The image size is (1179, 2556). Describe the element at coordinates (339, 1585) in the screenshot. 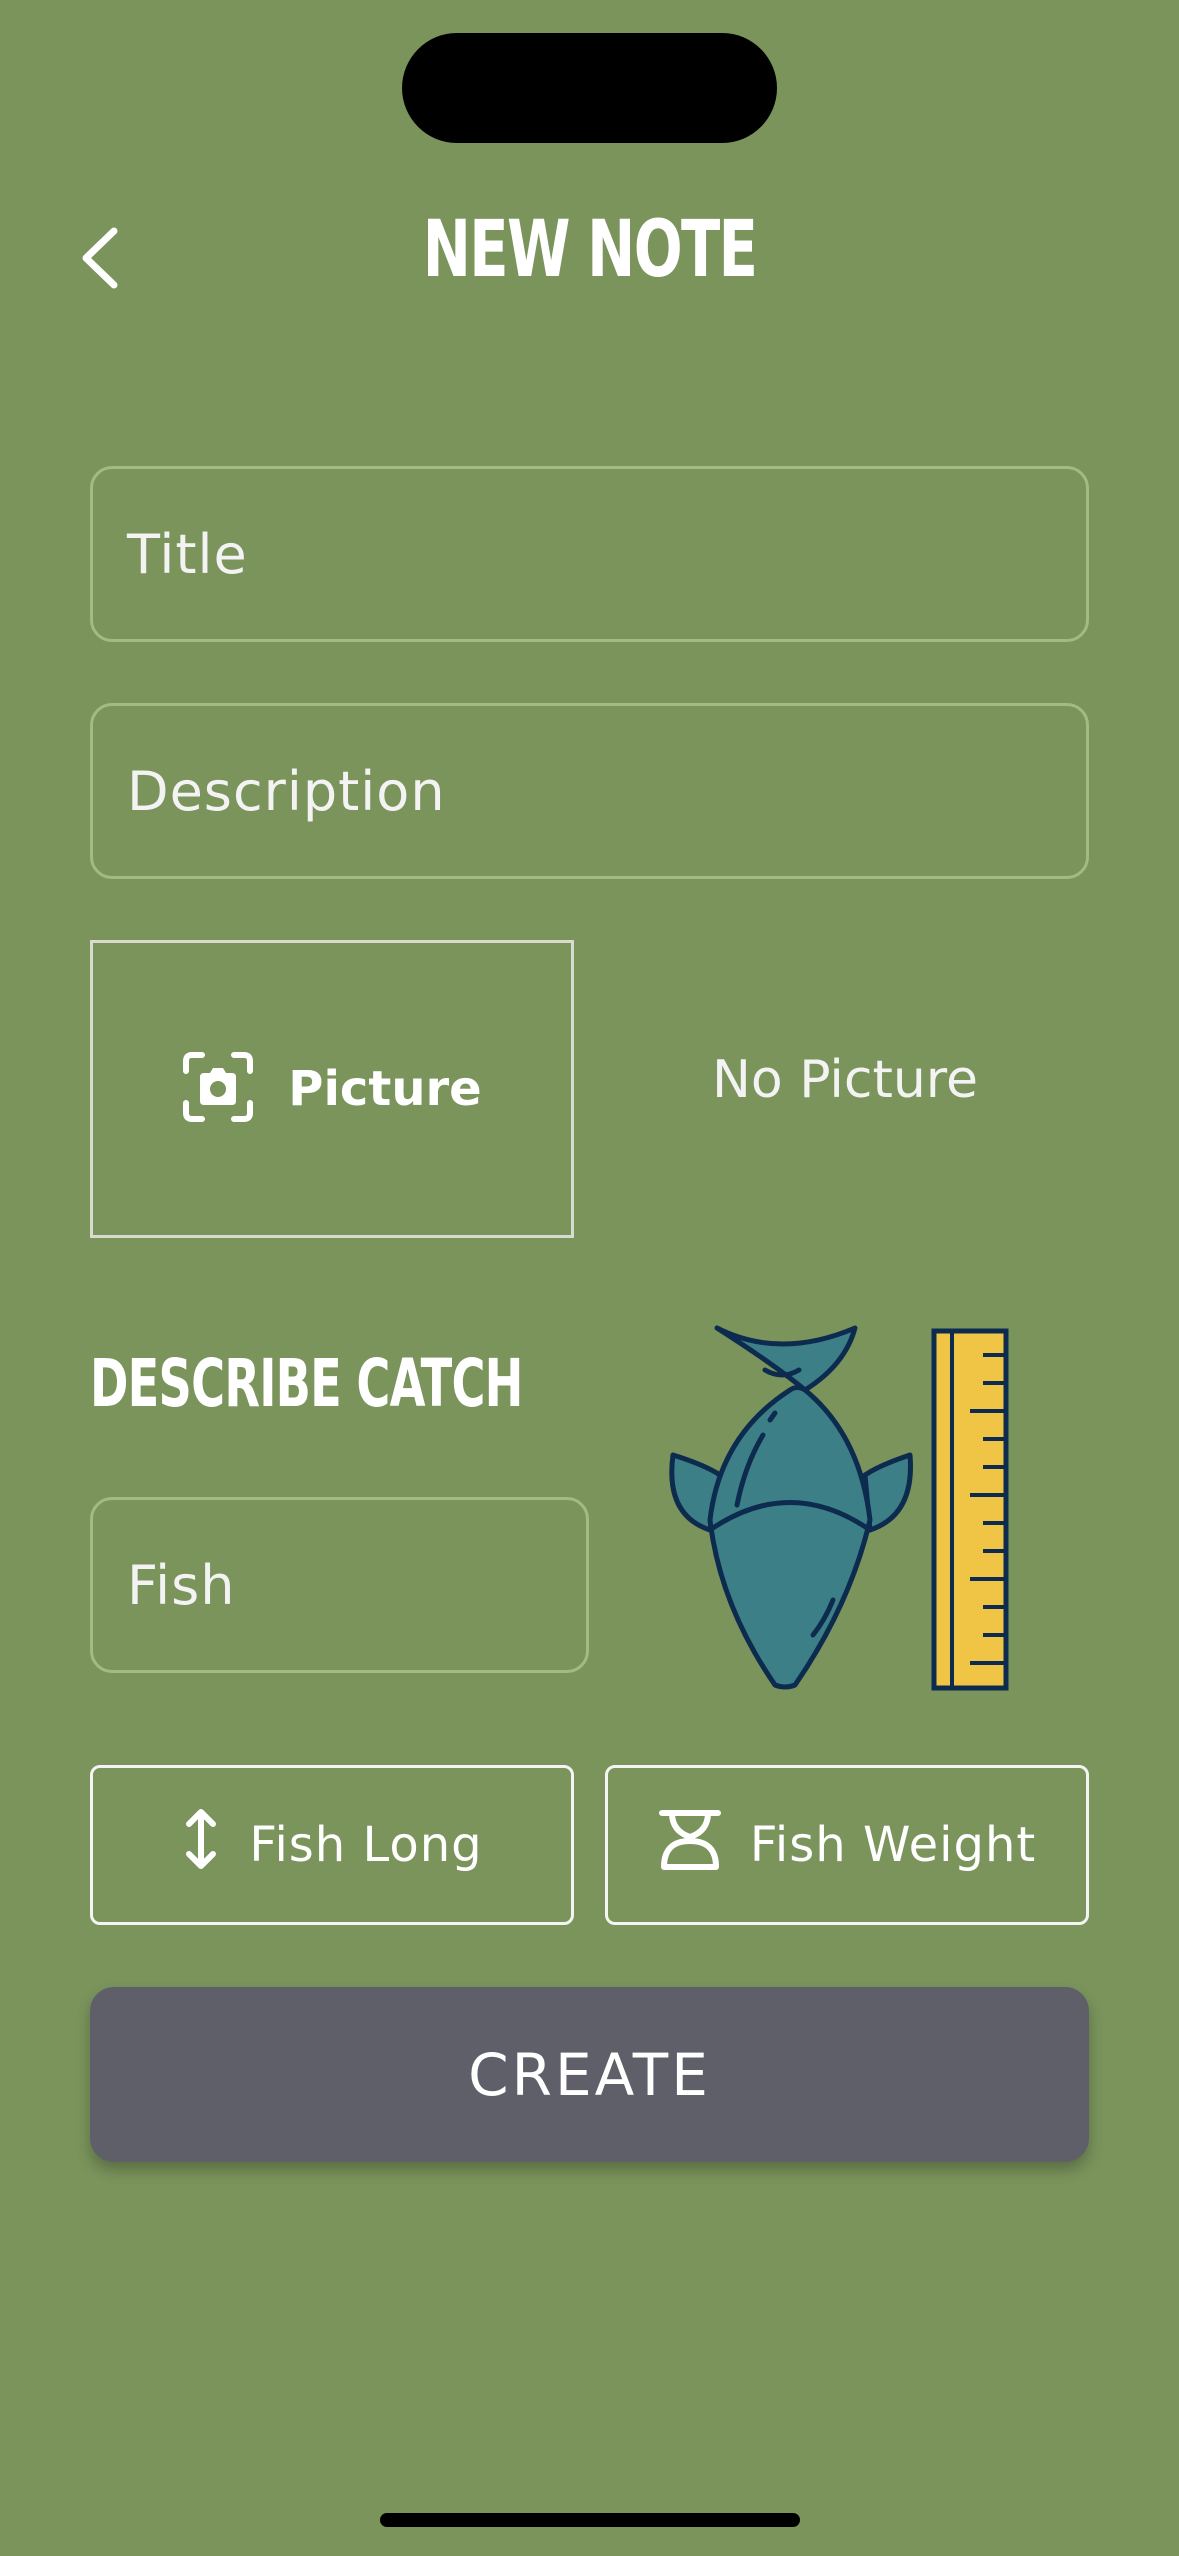

I see `fish-input: Fish` at that location.